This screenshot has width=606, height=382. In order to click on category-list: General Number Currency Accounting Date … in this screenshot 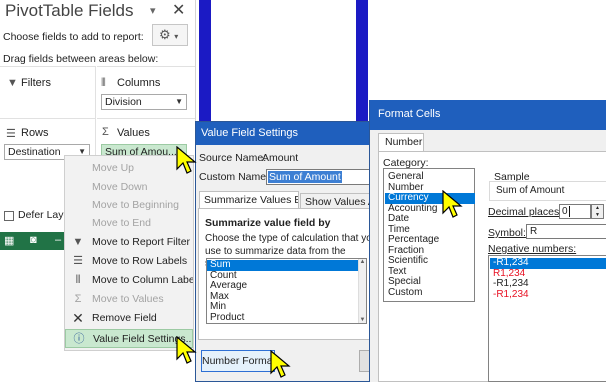, I will do `click(429, 235)`.